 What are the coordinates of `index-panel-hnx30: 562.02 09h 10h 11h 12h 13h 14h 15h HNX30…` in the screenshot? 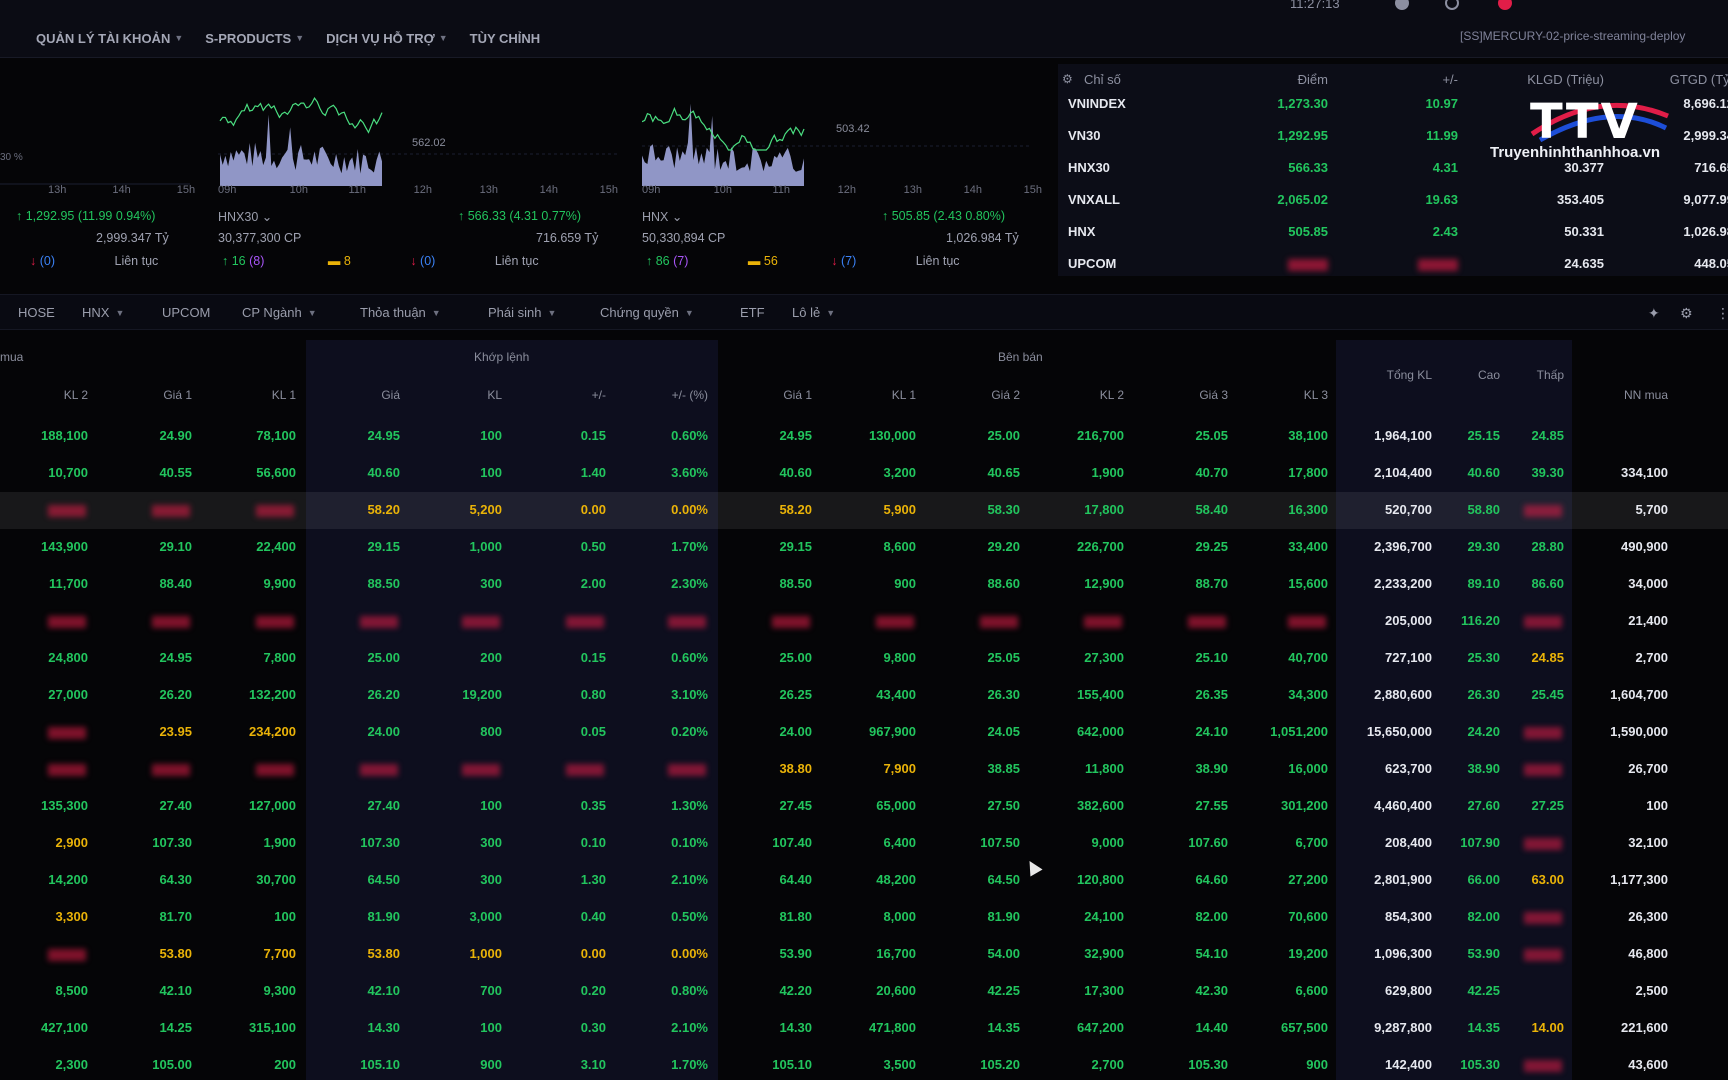 It's located at (423, 171).